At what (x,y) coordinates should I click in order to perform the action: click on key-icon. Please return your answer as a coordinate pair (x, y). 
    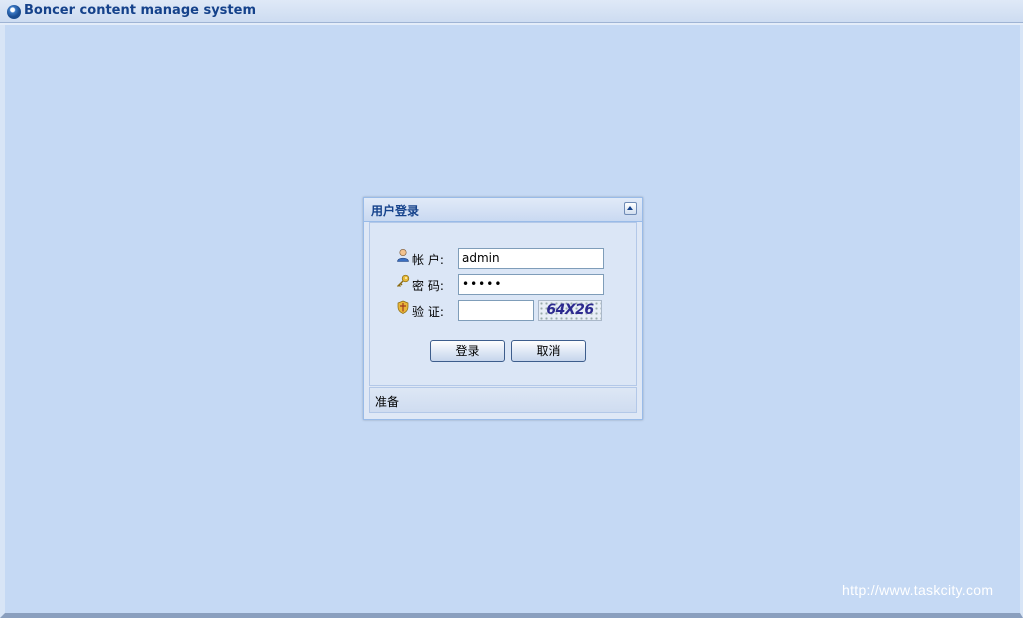
    Looking at the image, I should click on (403, 280).